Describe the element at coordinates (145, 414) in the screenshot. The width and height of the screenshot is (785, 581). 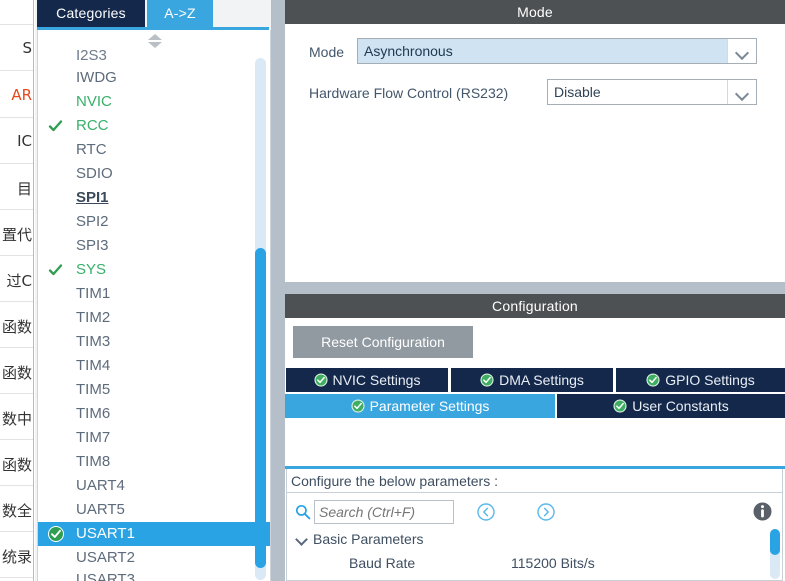
I see `list-item: TIM6` at that location.